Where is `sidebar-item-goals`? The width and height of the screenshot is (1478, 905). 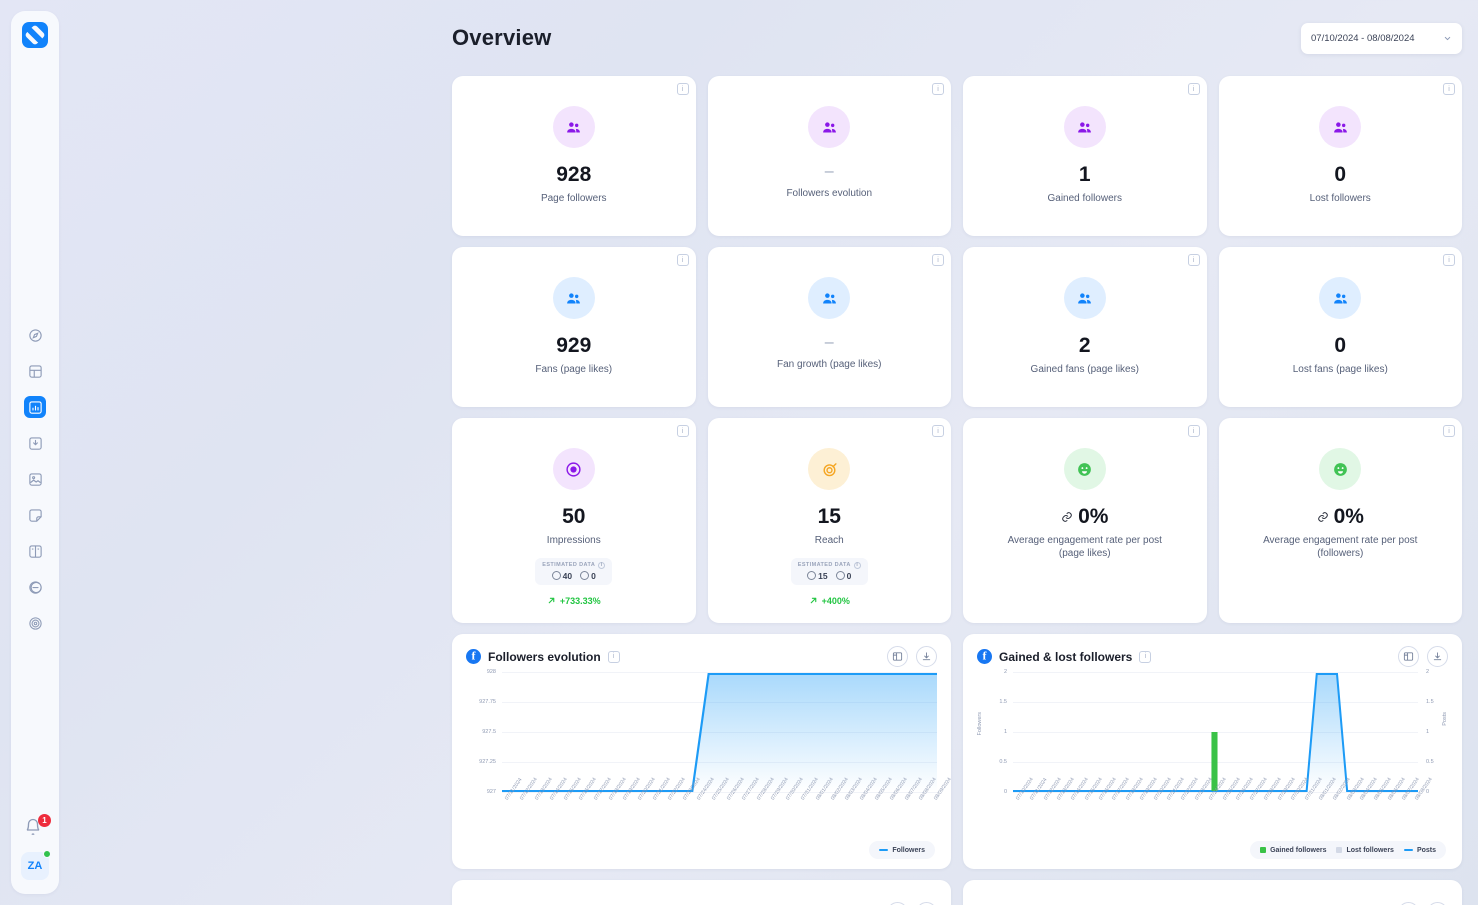 sidebar-item-goals is located at coordinates (35, 623).